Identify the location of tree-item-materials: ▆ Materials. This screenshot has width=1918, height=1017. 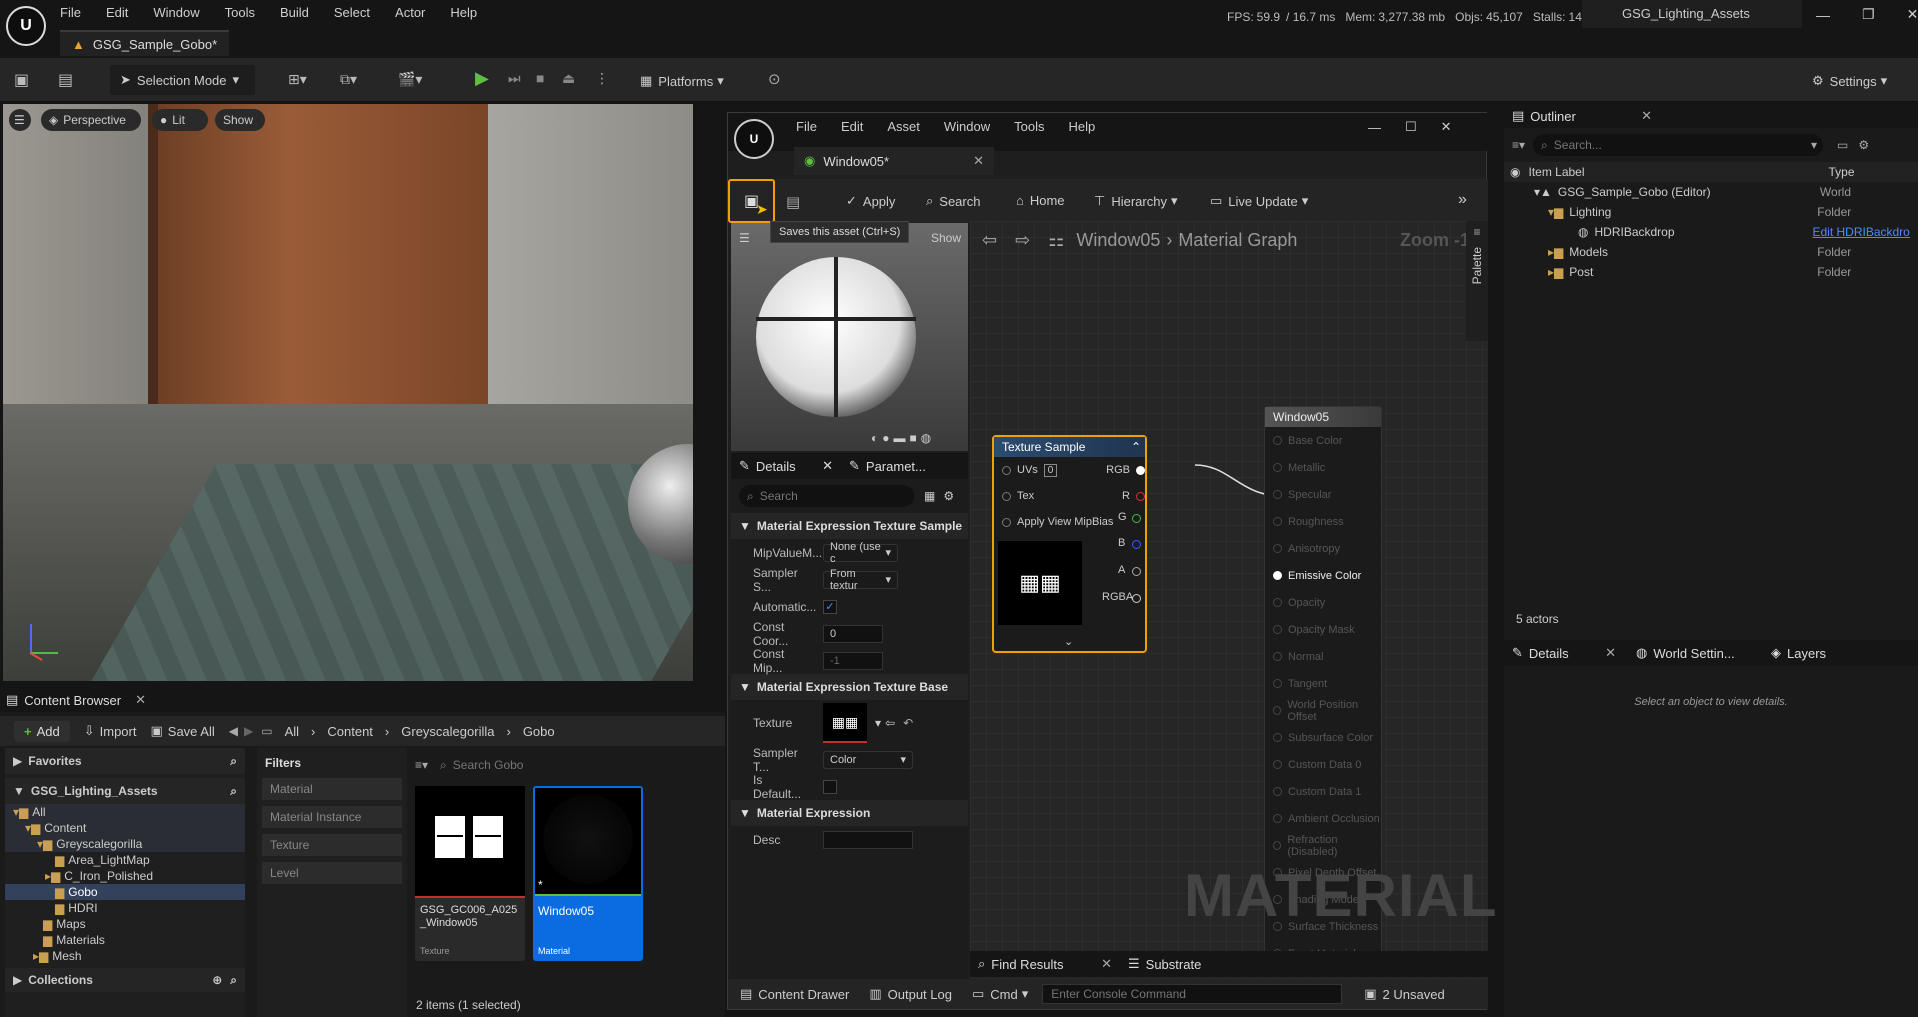
(125, 940).